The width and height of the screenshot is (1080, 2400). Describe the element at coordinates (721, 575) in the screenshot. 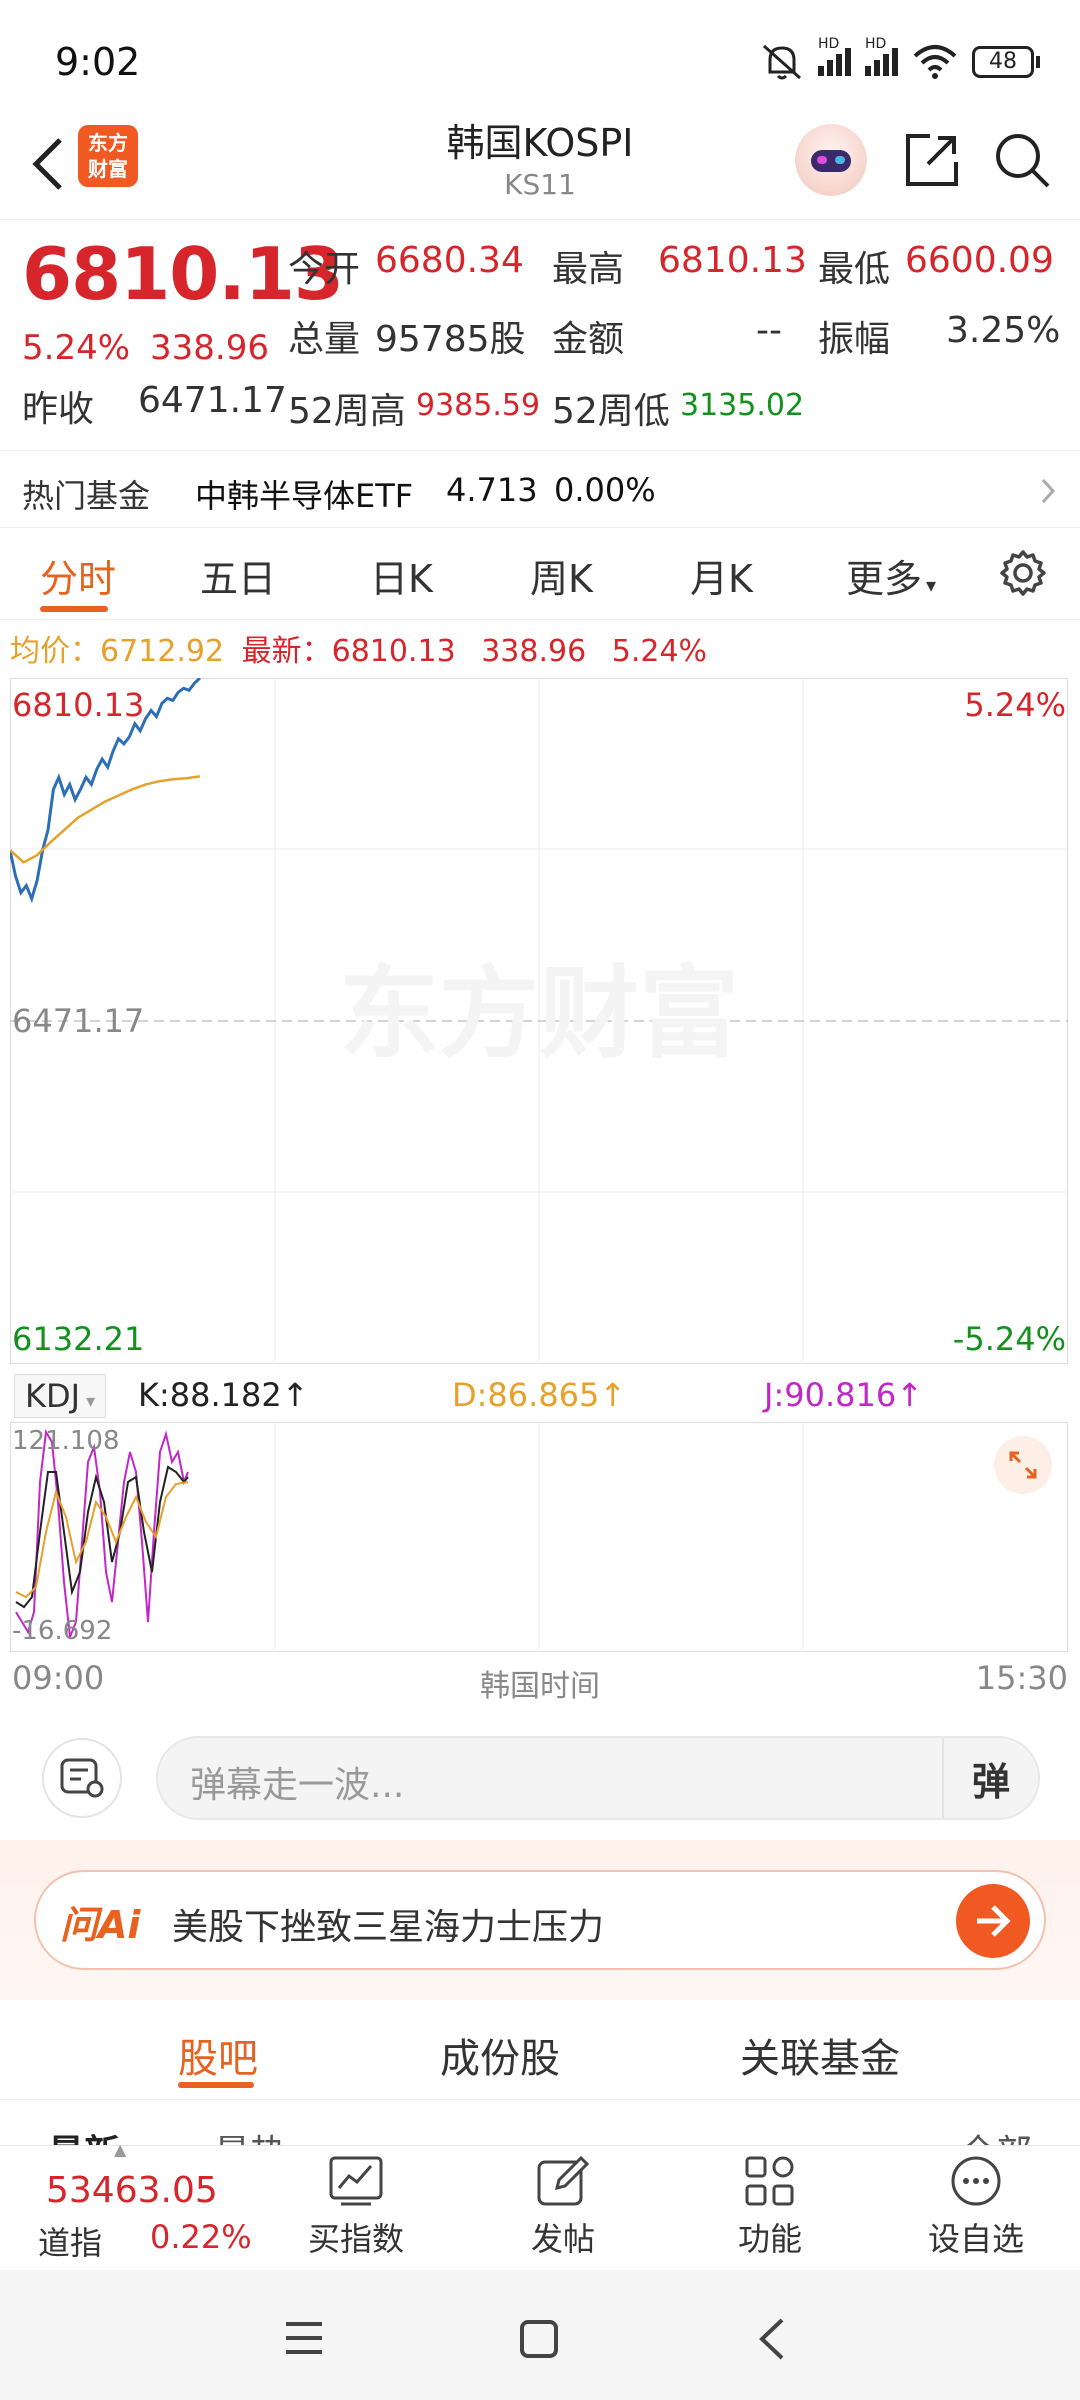

I see `tab-monthly-k: 月K` at that location.